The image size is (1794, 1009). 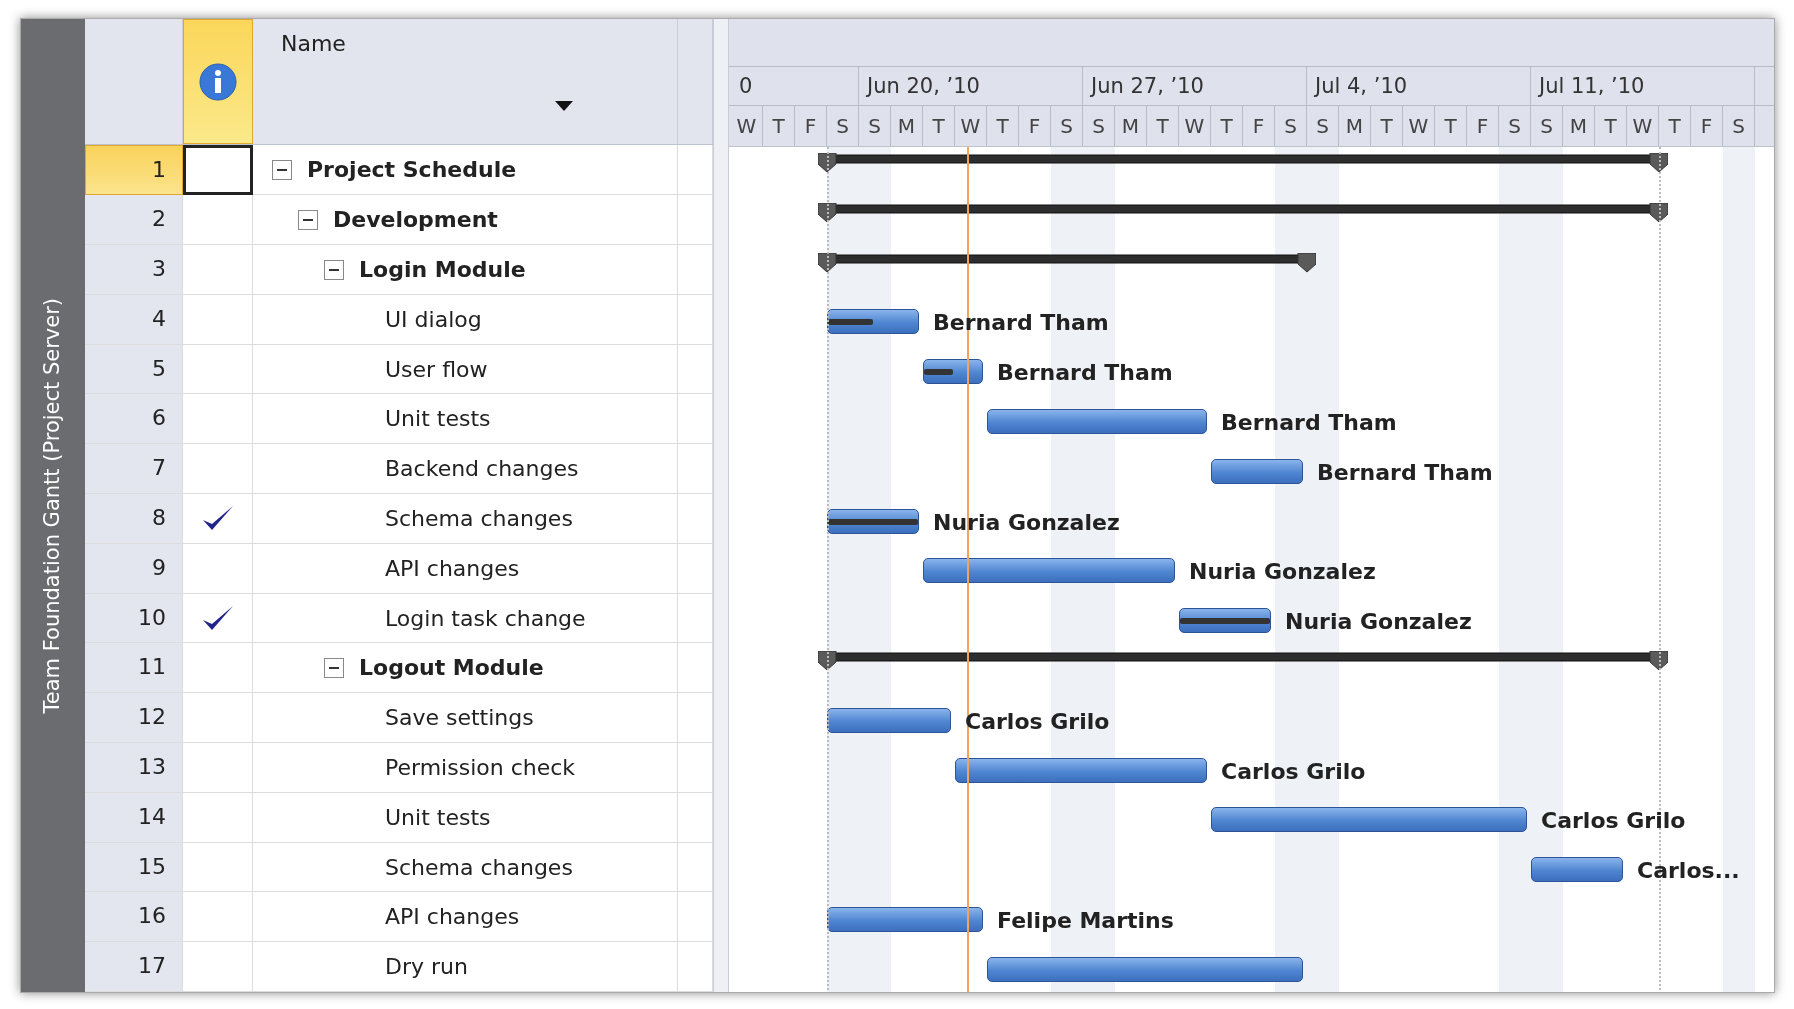 What do you see at coordinates (134, 768) in the screenshot?
I see `row-number: 13` at bounding box center [134, 768].